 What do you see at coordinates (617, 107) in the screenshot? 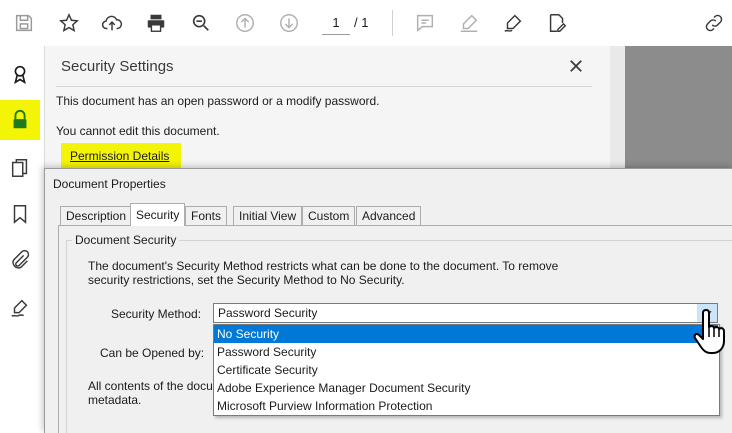
I see `panel-edge` at bounding box center [617, 107].